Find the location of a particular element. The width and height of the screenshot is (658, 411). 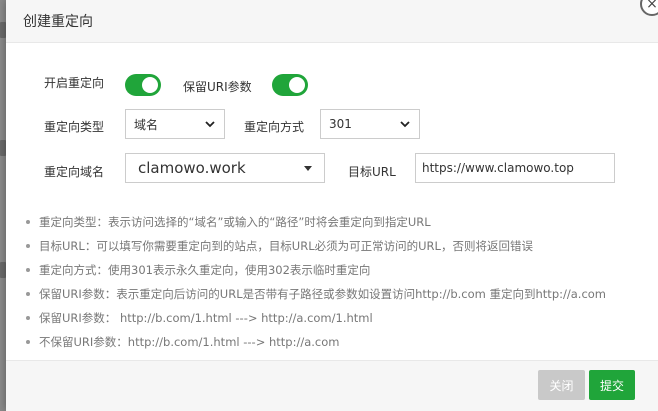

keep-uri-label: 保留URI参数 is located at coordinates (217, 87).